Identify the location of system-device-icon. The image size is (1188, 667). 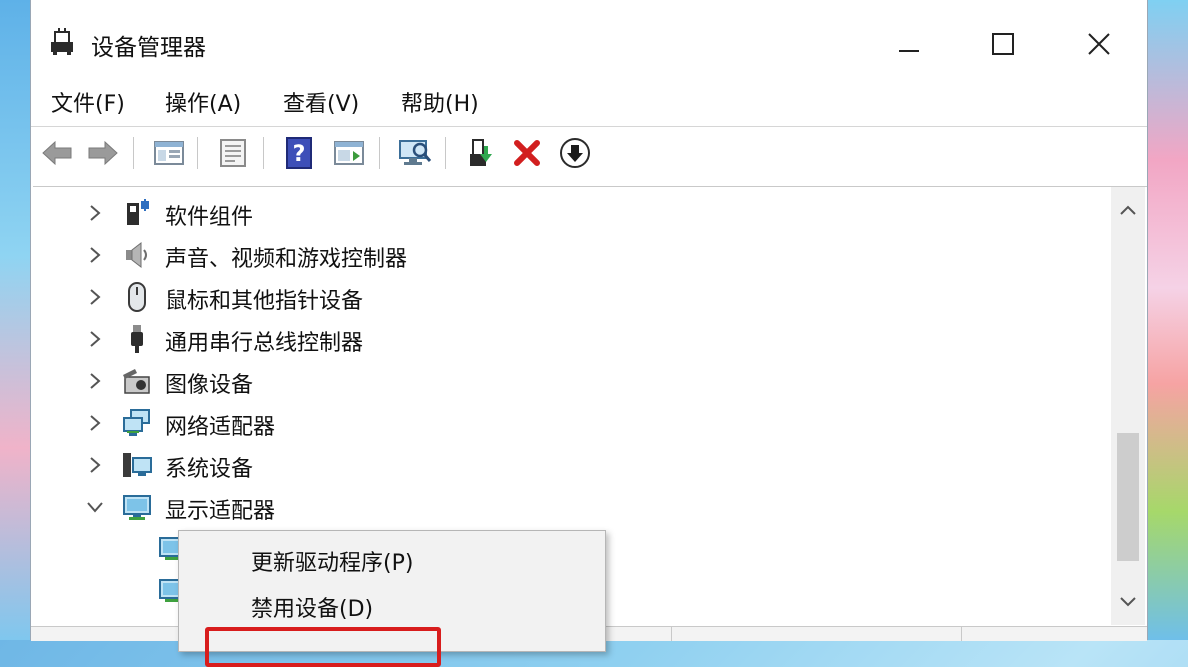
(137, 465).